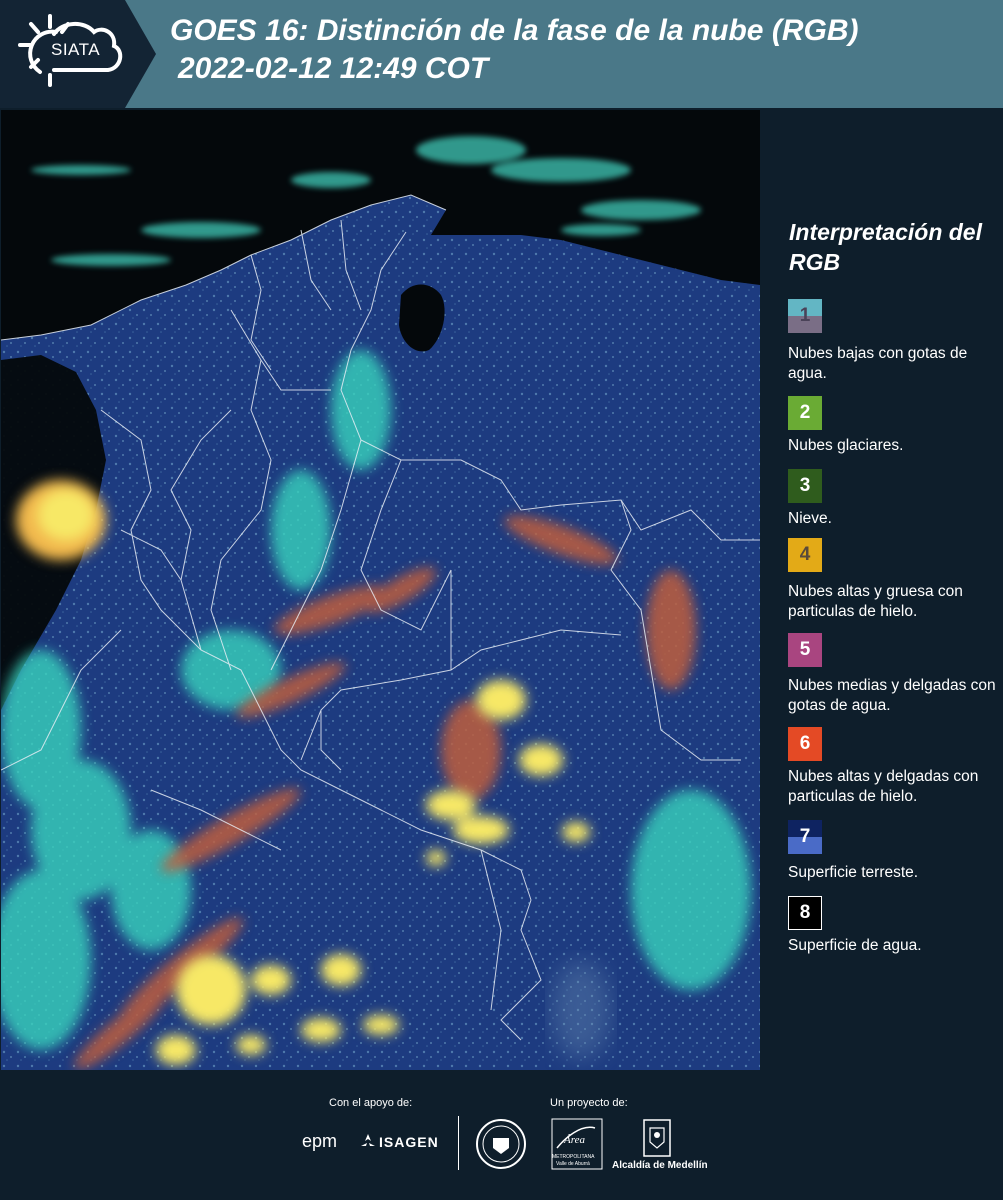 The height and width of the screenshot is (1200, 1003). I want to click on legend-swatch-2: 2, so click(805, 413).